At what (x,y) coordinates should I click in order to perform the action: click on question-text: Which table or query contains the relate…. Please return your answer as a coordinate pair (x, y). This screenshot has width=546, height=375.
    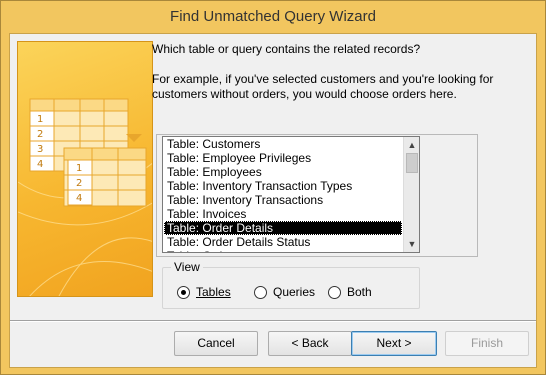
    Looking at the image, I should click on (286, 49).